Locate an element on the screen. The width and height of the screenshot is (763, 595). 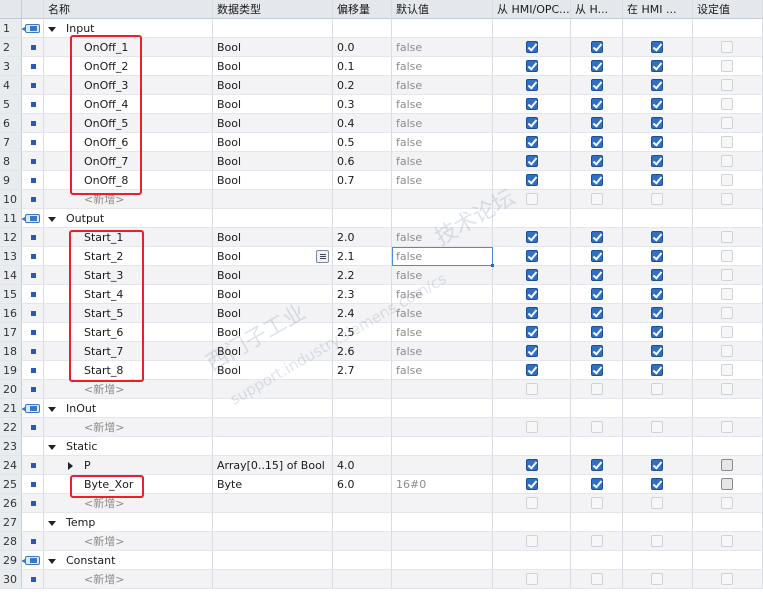
header-data-type: 数据类型 is located at coordinates (273, 9).